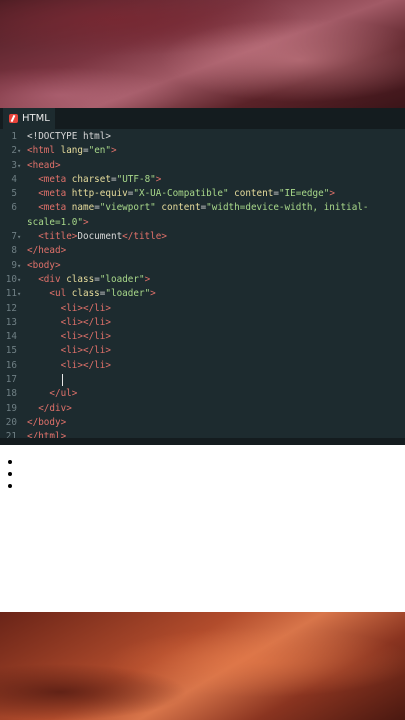 Image resolution: width=405 pixels, height=720 pixels. Describe the element at coordinates (202, 380) in the screenshot. I see `code-line: 17` at that location.